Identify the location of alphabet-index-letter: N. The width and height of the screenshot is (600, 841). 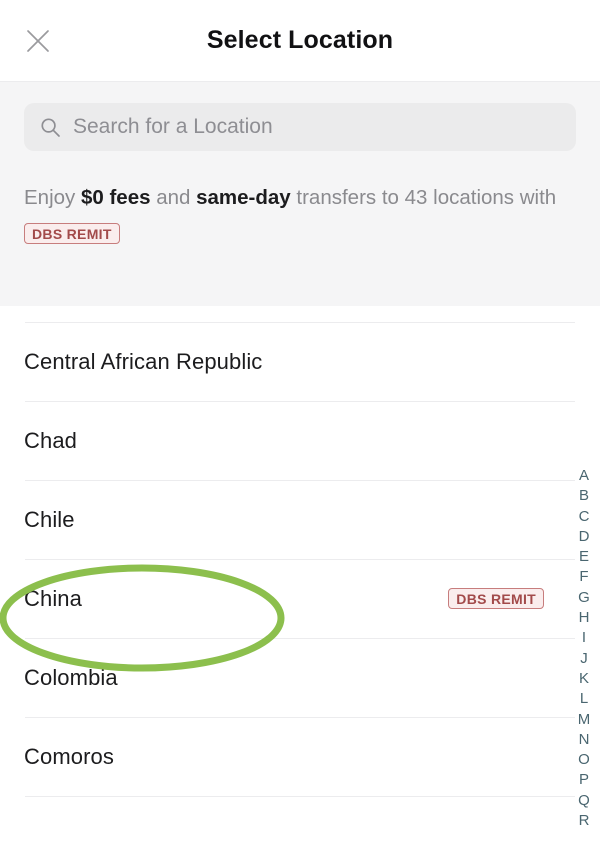
(584, 740).